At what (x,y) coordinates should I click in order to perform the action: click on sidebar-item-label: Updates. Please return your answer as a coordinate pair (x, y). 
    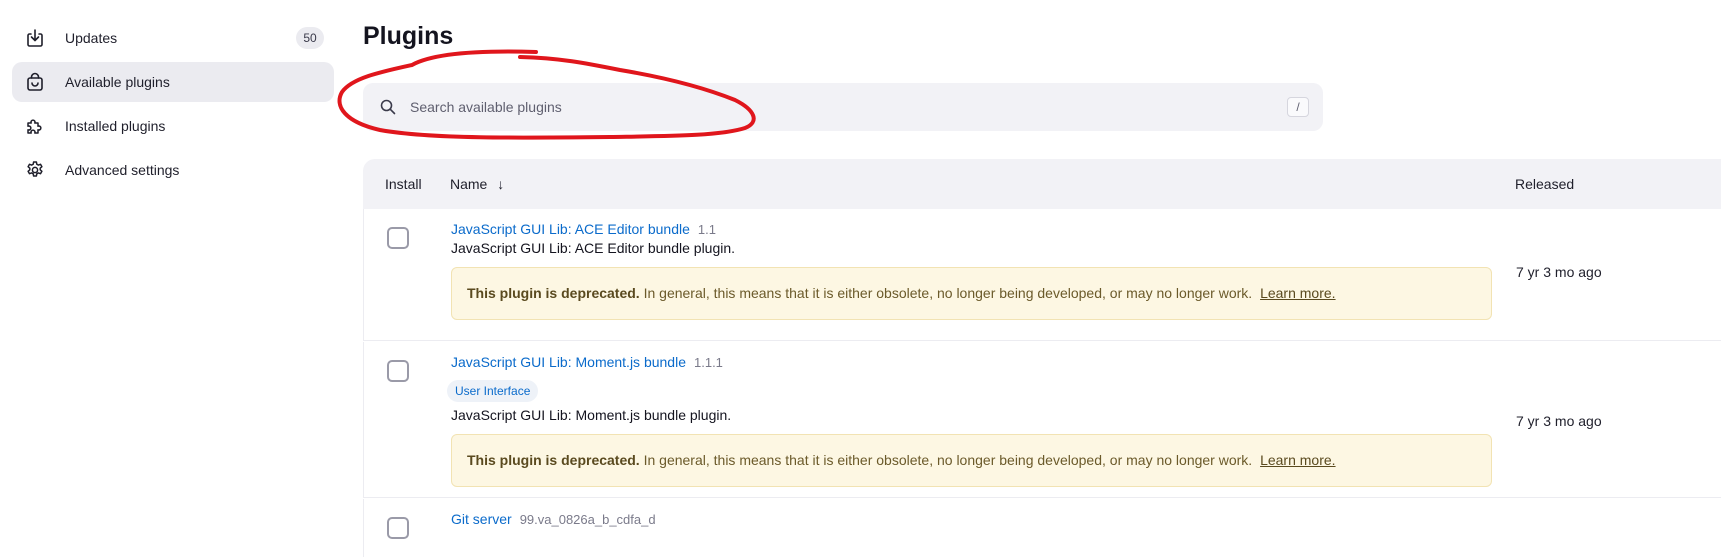
    Looking at the image, I should click on (91, 38).